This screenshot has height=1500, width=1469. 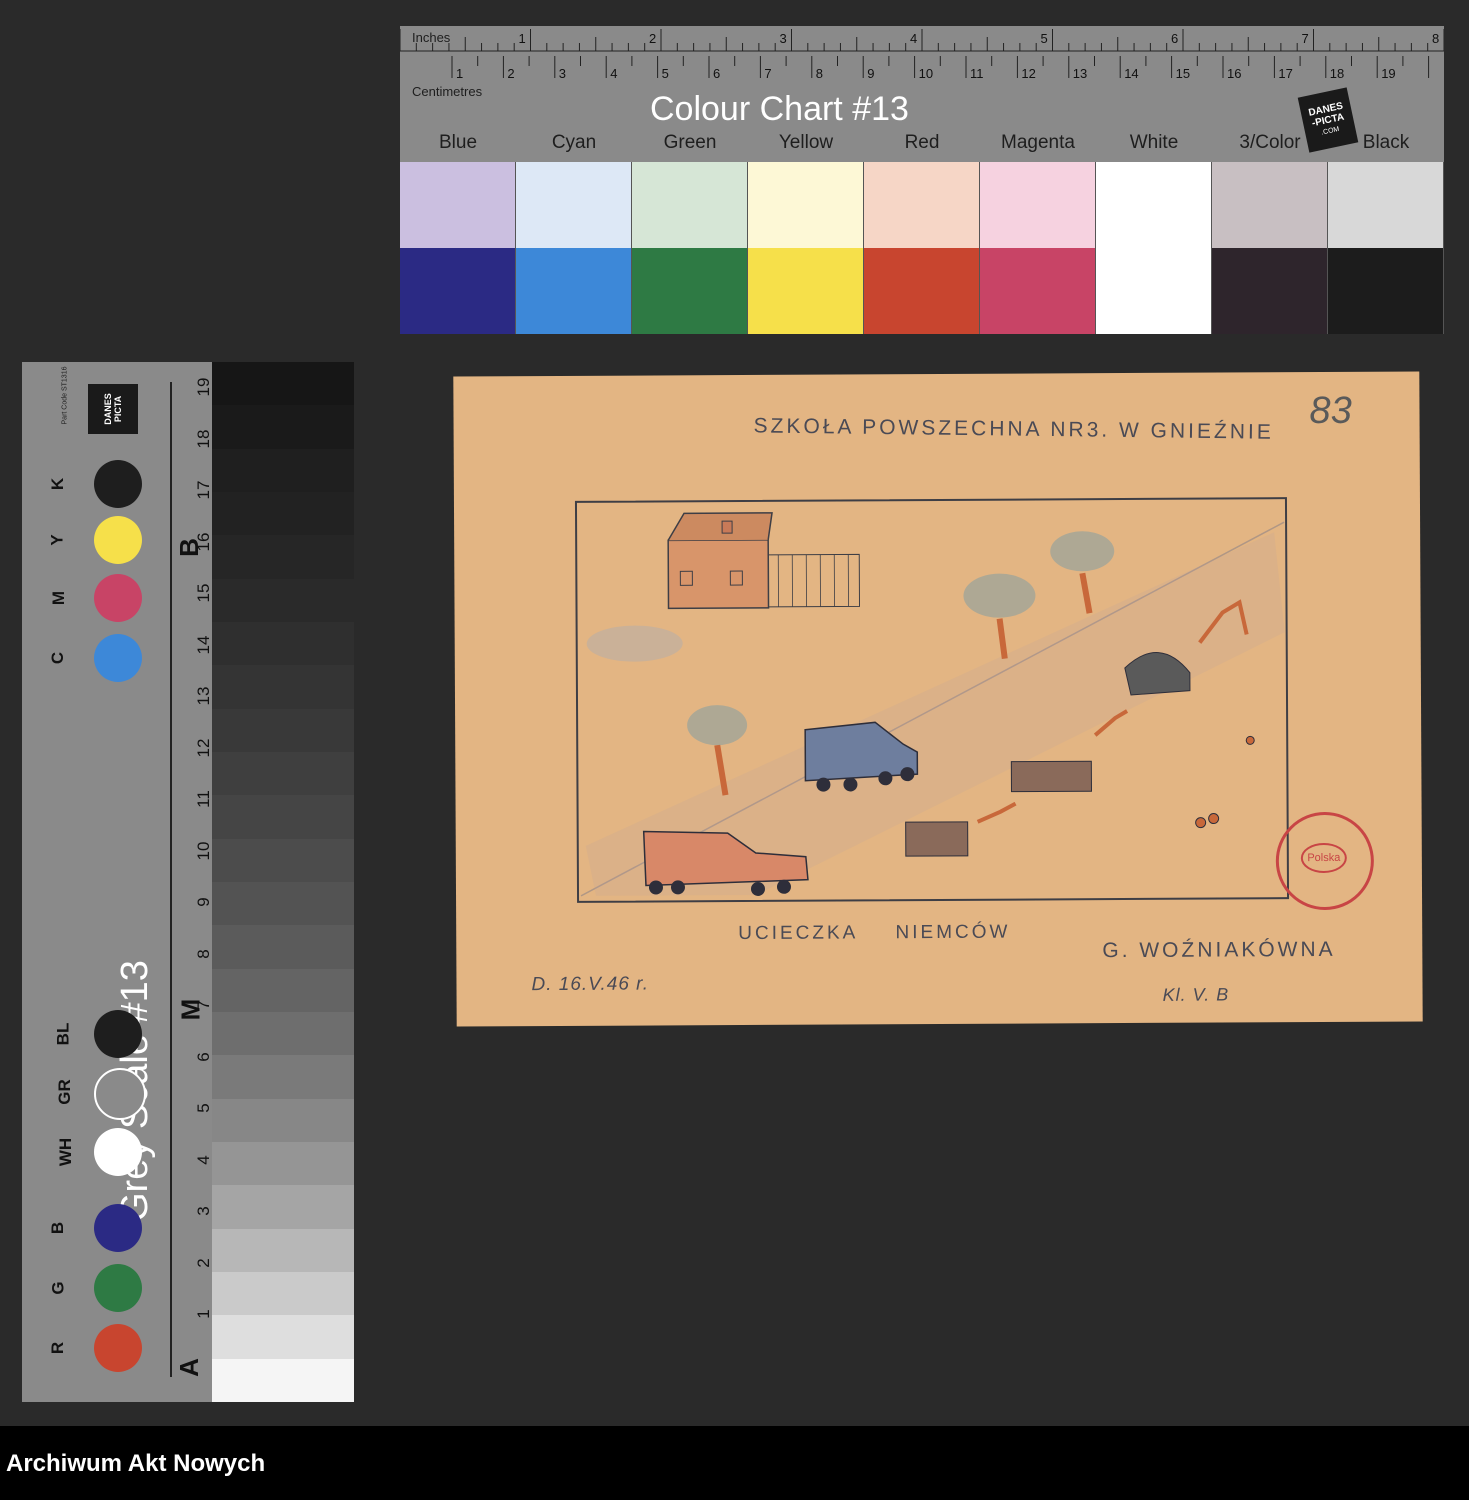 I want to click on flowers-drawing, so click(x=1225, y=782).